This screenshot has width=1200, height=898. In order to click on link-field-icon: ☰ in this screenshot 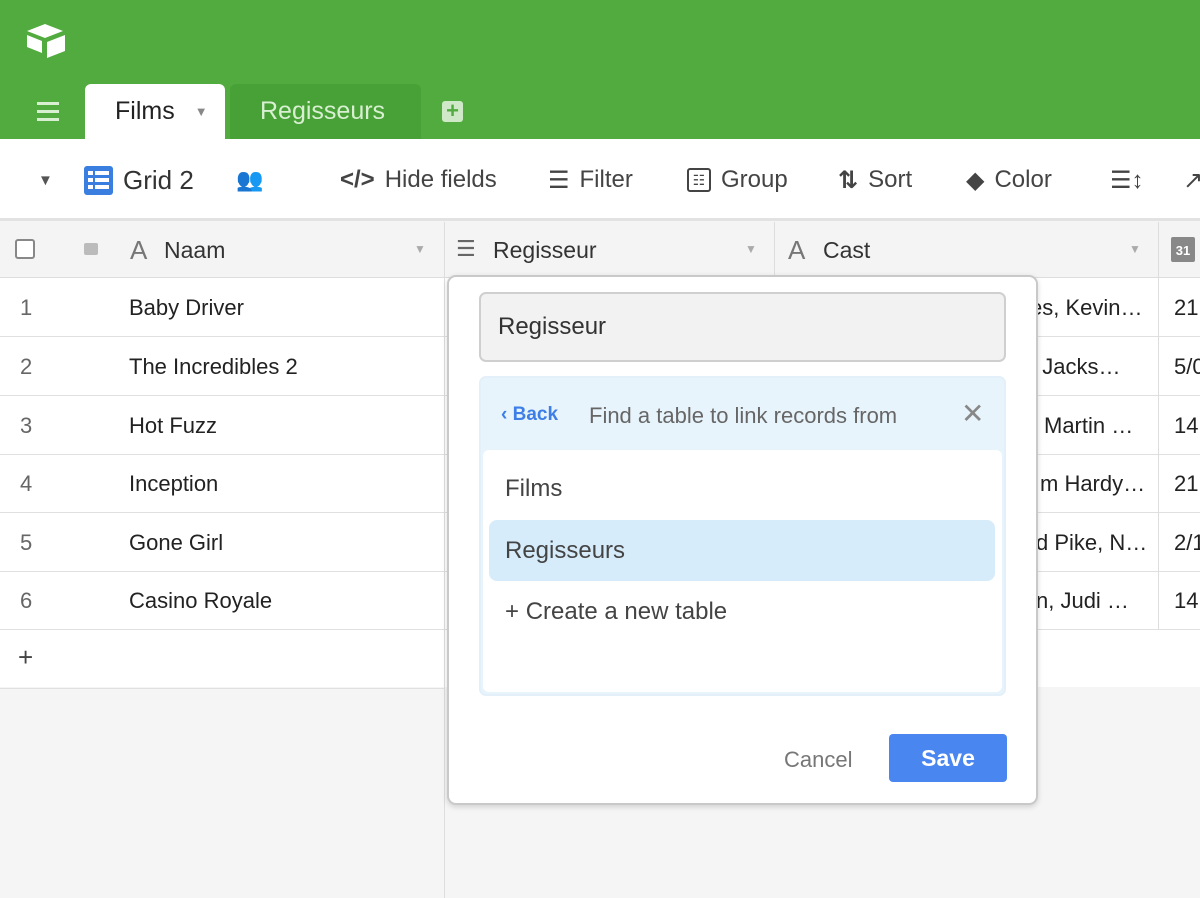, I will do `click(466, 248)`.